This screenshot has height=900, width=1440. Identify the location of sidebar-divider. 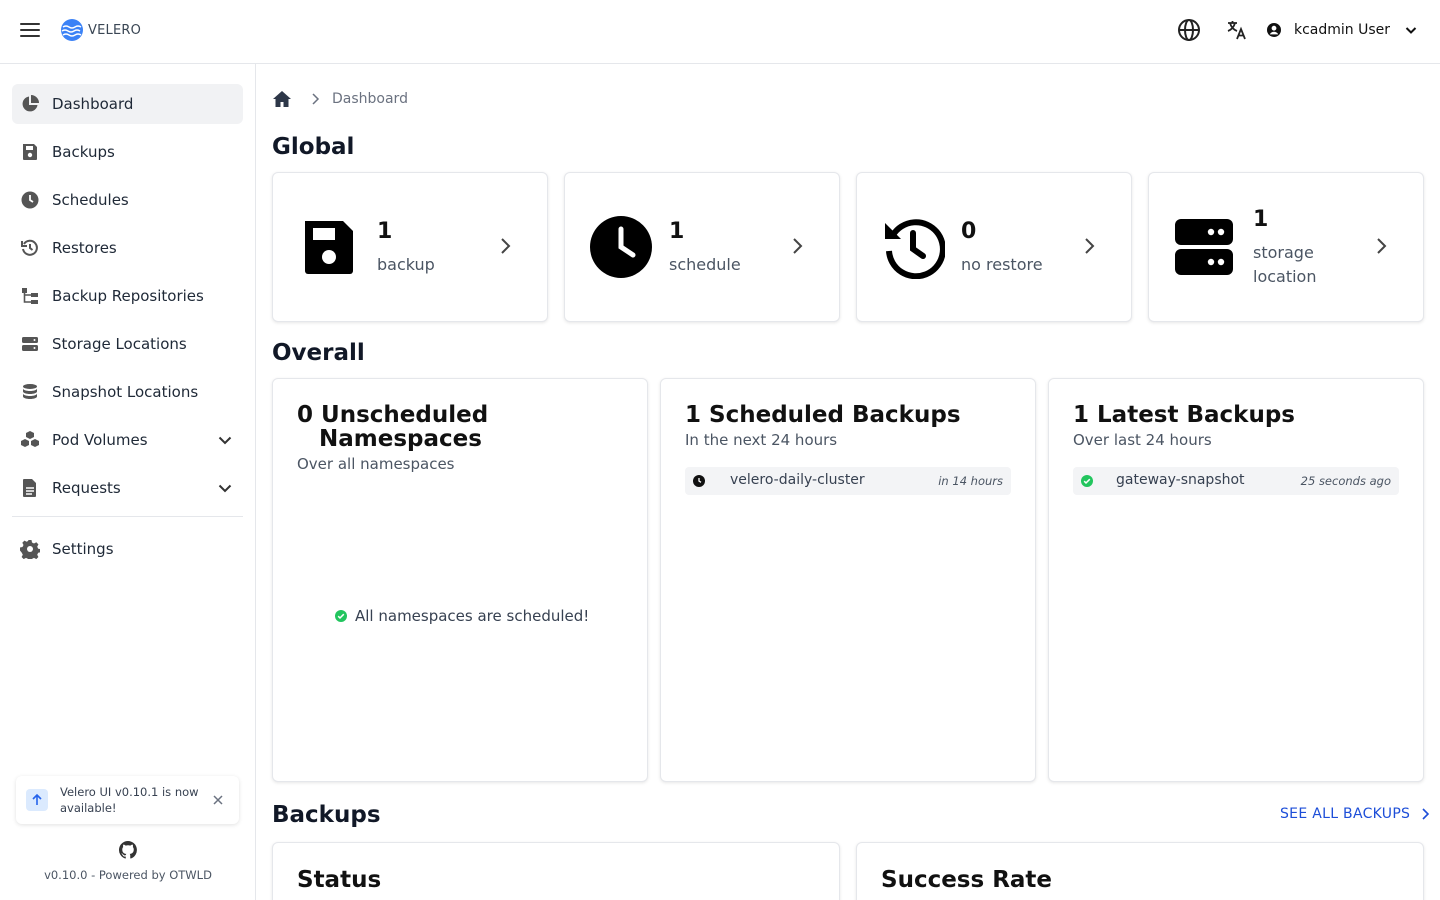
(127, 516).